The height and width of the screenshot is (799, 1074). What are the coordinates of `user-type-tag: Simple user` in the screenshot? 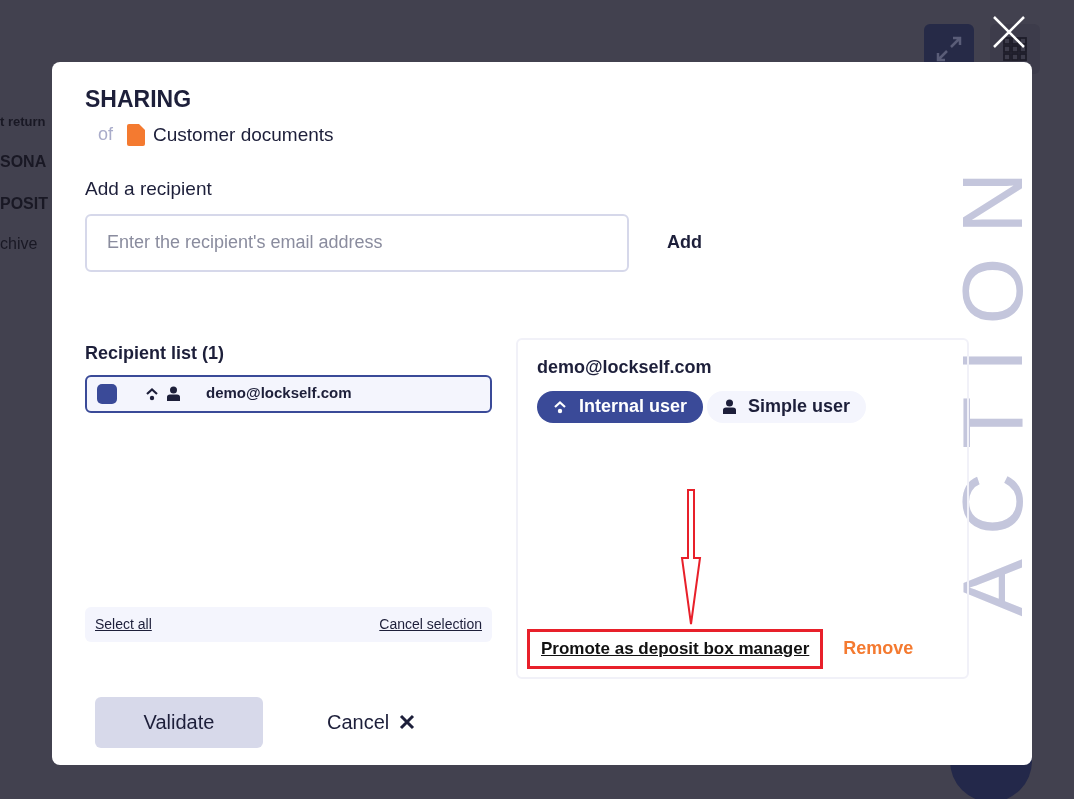 It's located at (787, 406).